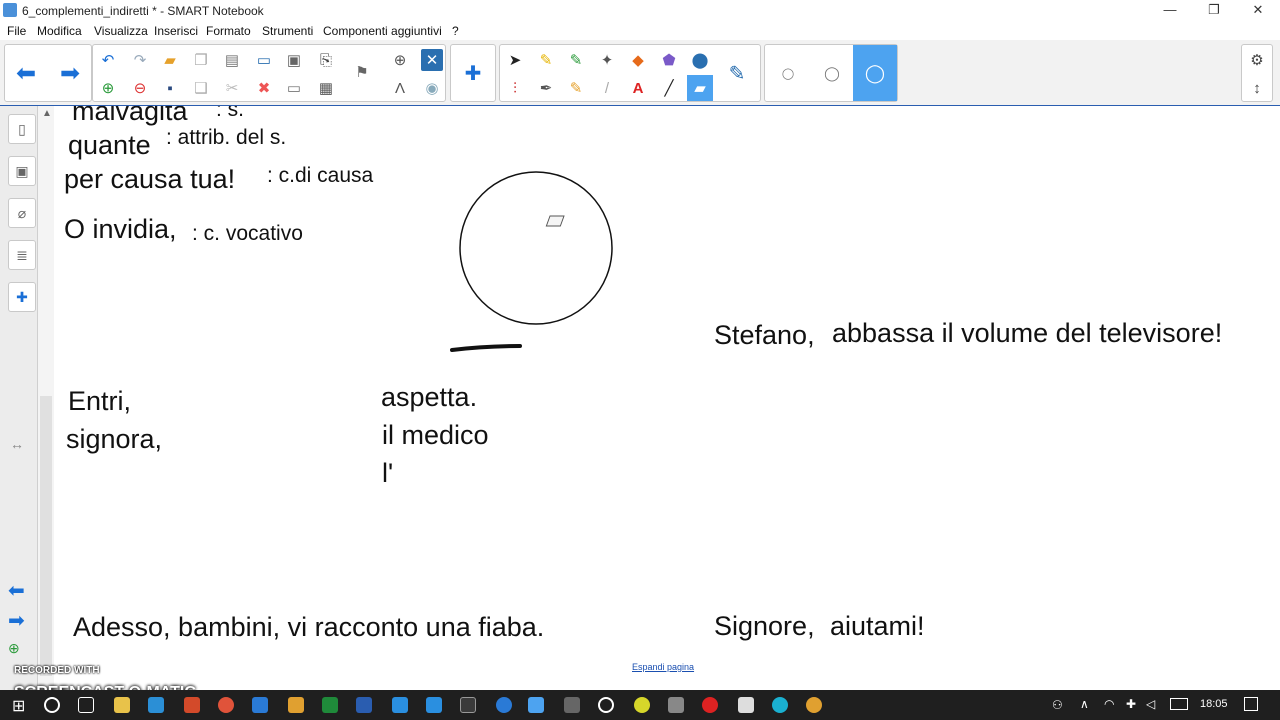 This screenshot has height=720, width=1280. I want to click on fill-icon: ⬟, so click(669, 60).